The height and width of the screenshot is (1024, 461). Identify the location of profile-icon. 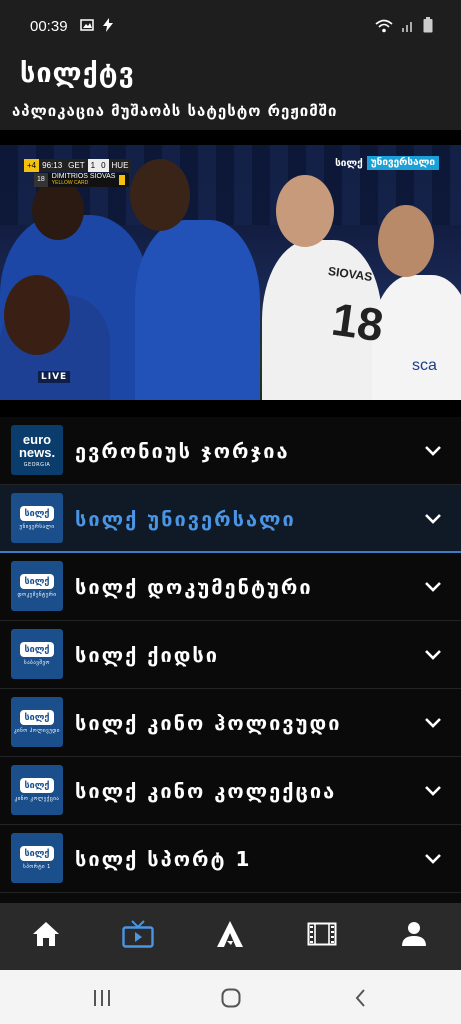
(414, 936).